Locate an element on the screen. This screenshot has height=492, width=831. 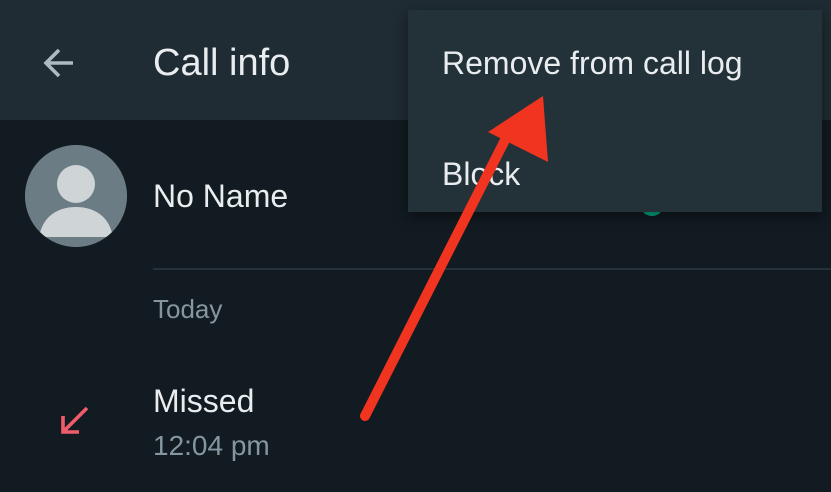
back-button is located at coordinates (59, 63).